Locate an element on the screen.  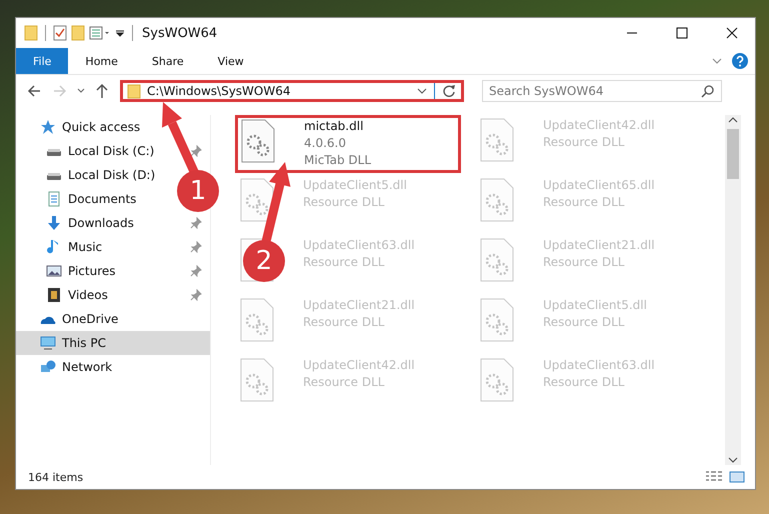
scrollbar-thumb is located at coordinates (733, 154).